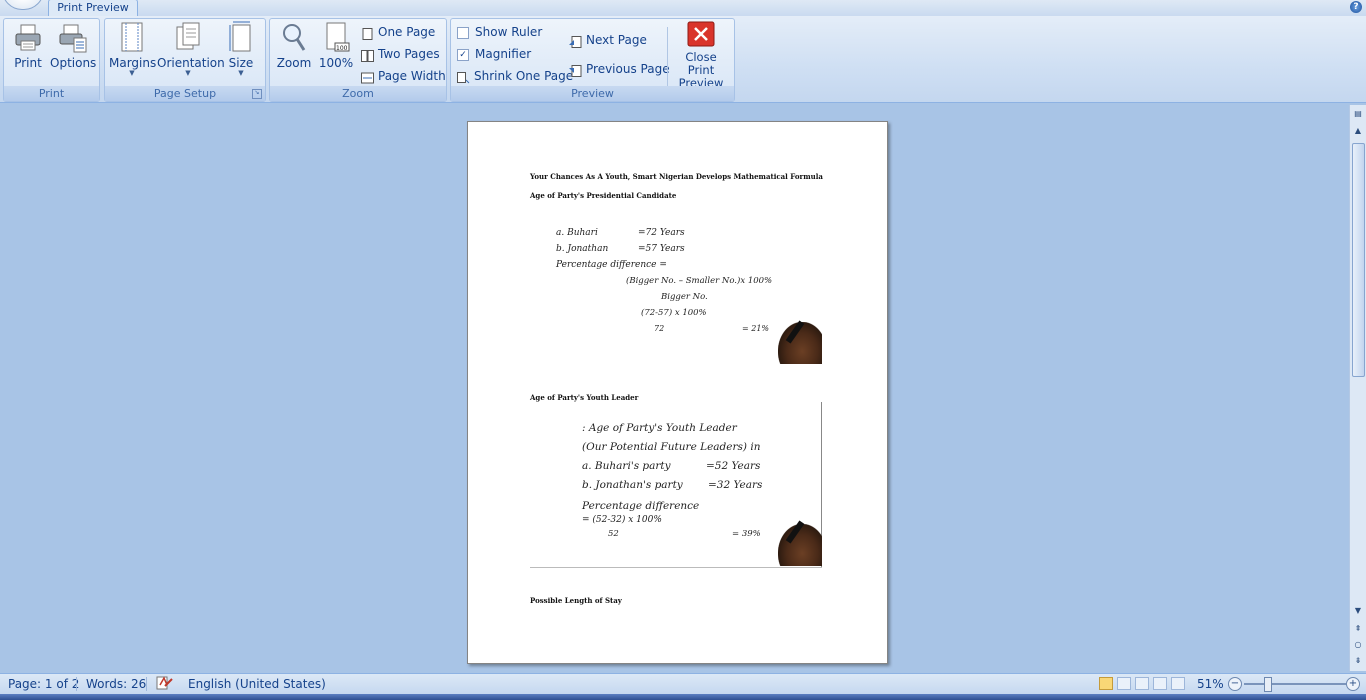  I want to click on page-setup-label: Page Setup, so click(185, 93).